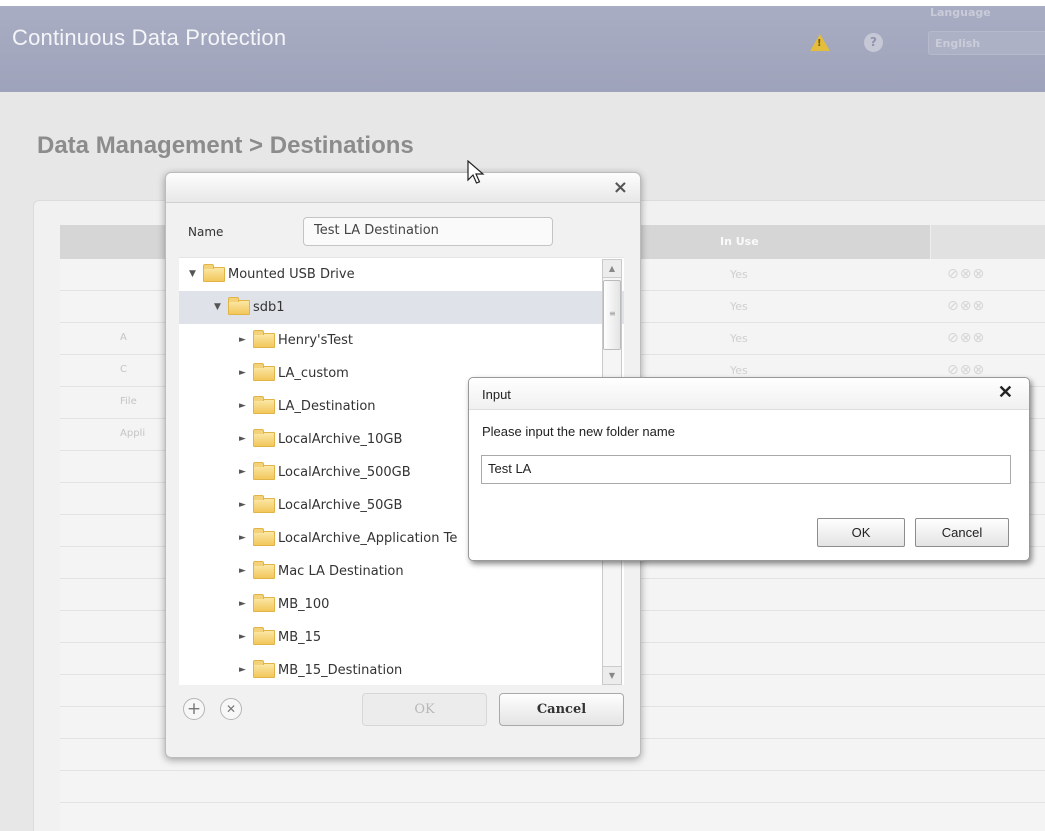  Describe the element at coordinates (368, 538) in the screenshot. I see `tree-item-label: LocalArchive_Application Te` at that location.